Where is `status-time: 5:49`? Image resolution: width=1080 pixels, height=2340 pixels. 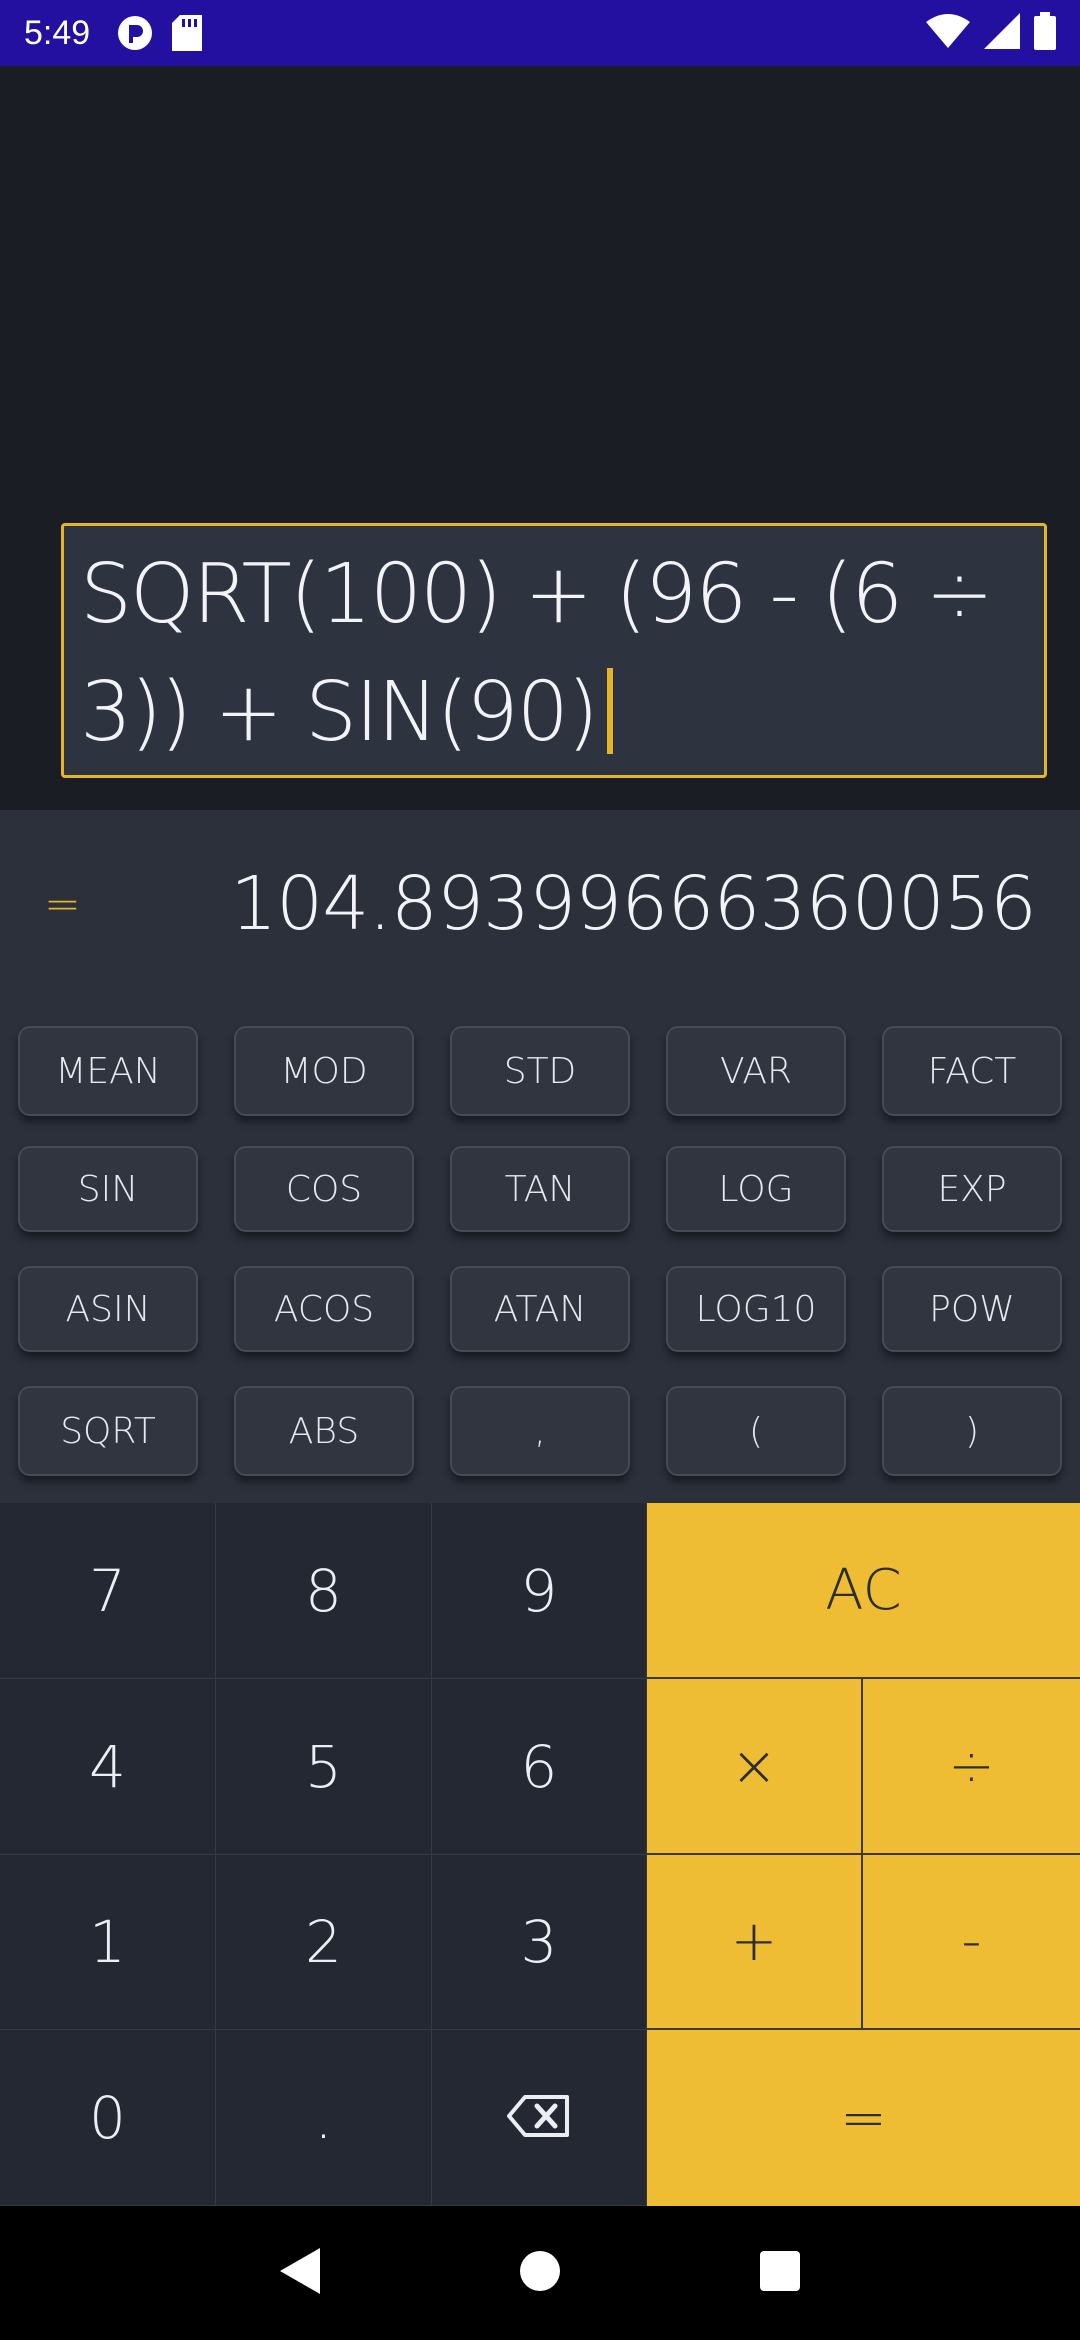 status-time: 5:49 is located at coordinates (57, 32).